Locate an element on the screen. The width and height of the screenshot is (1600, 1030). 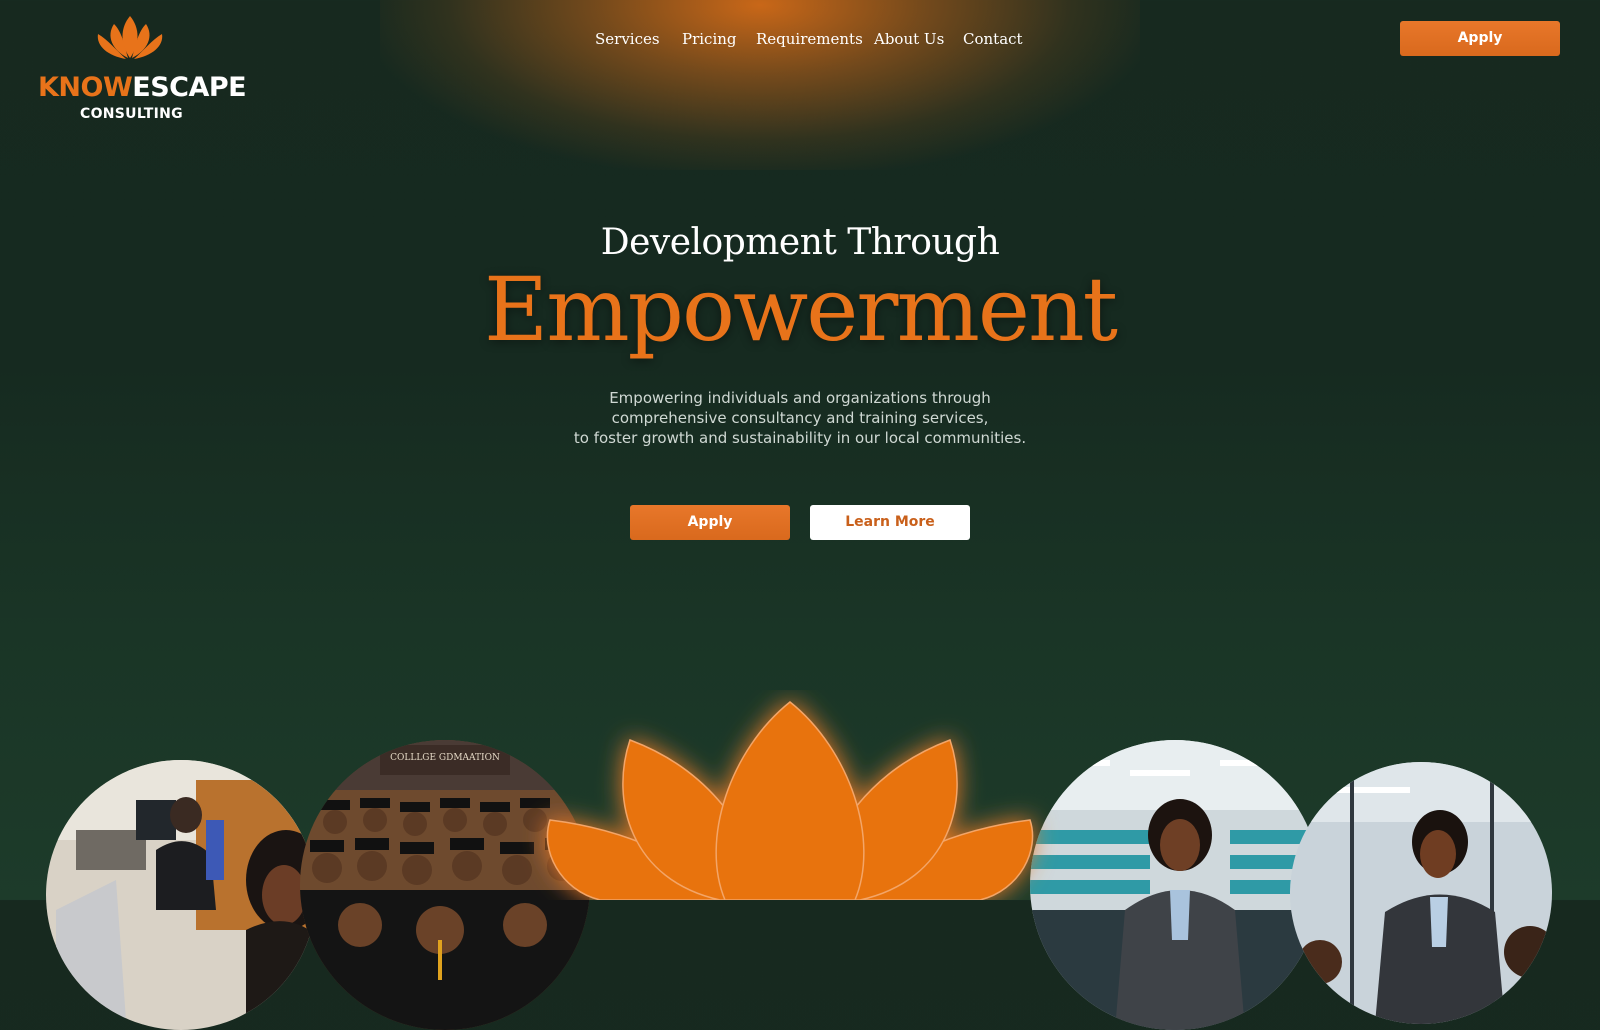
brand-logo: KNOWESCAPE CONSULTING is located at coordinates (141, 68).